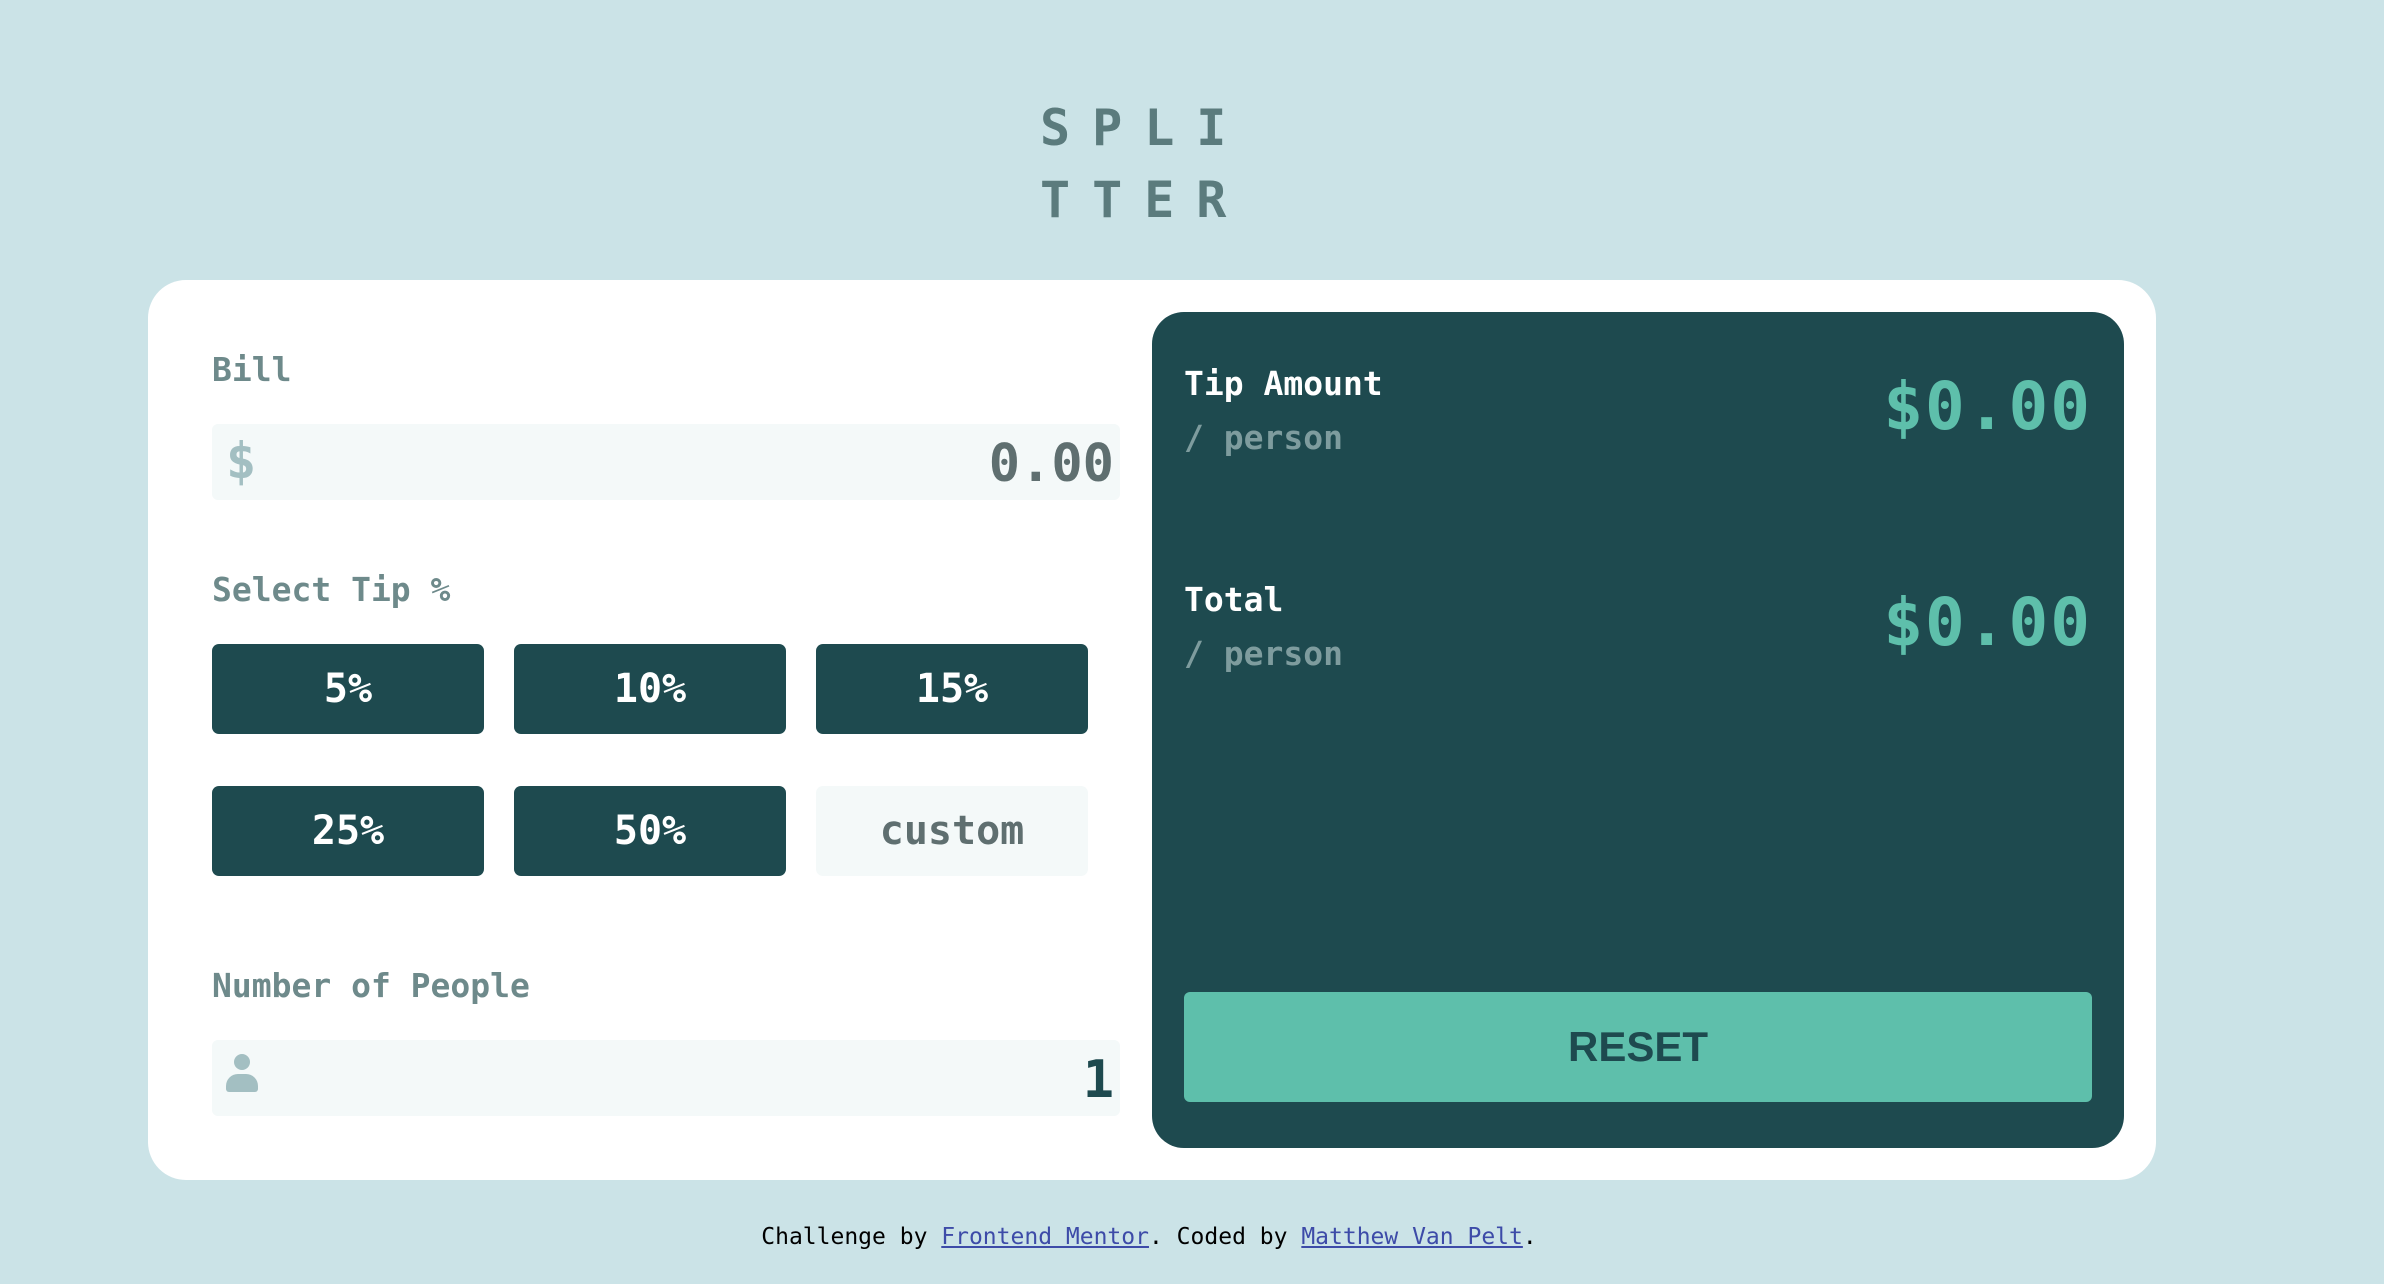 The height and width of the screenshot is (1284, 2384). What do you see at coordinates (1987, 406) in the screenshot?
I see `tip-amount-value: $0.00` at bounding box center [1987, 406].